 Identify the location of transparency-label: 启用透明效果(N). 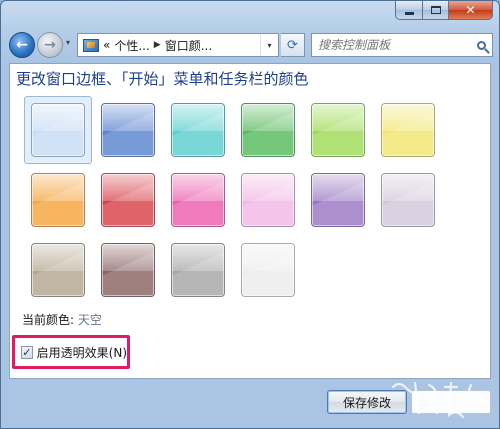
(82, 352).